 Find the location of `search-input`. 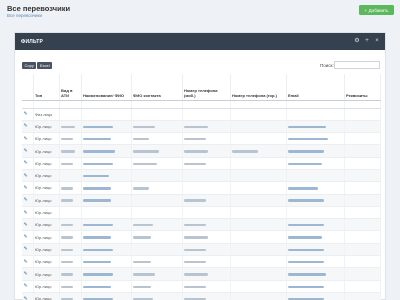

search-input is located at coordinates (357, 65).